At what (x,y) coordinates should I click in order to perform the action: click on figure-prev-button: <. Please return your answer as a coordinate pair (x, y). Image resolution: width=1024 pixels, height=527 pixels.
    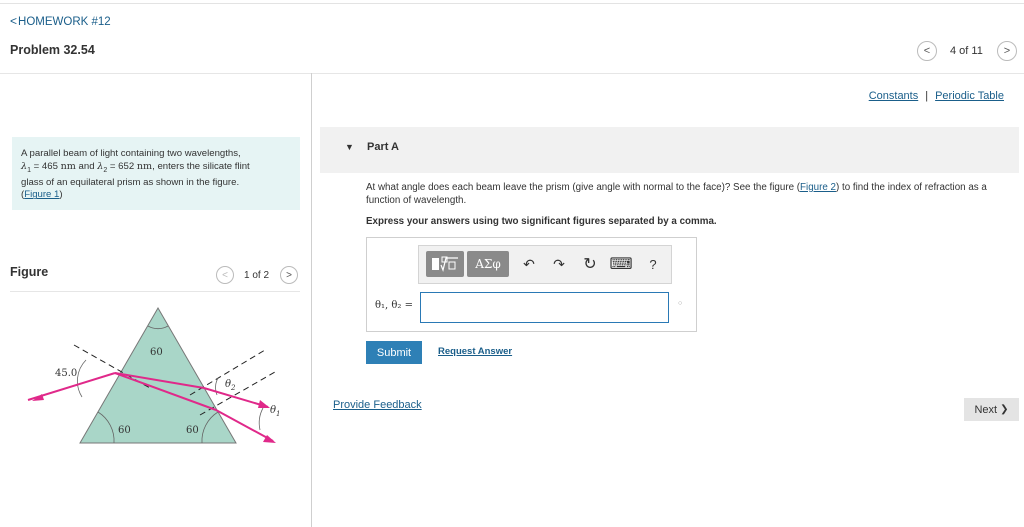
    Looking at the image, I should click on (225, 275).